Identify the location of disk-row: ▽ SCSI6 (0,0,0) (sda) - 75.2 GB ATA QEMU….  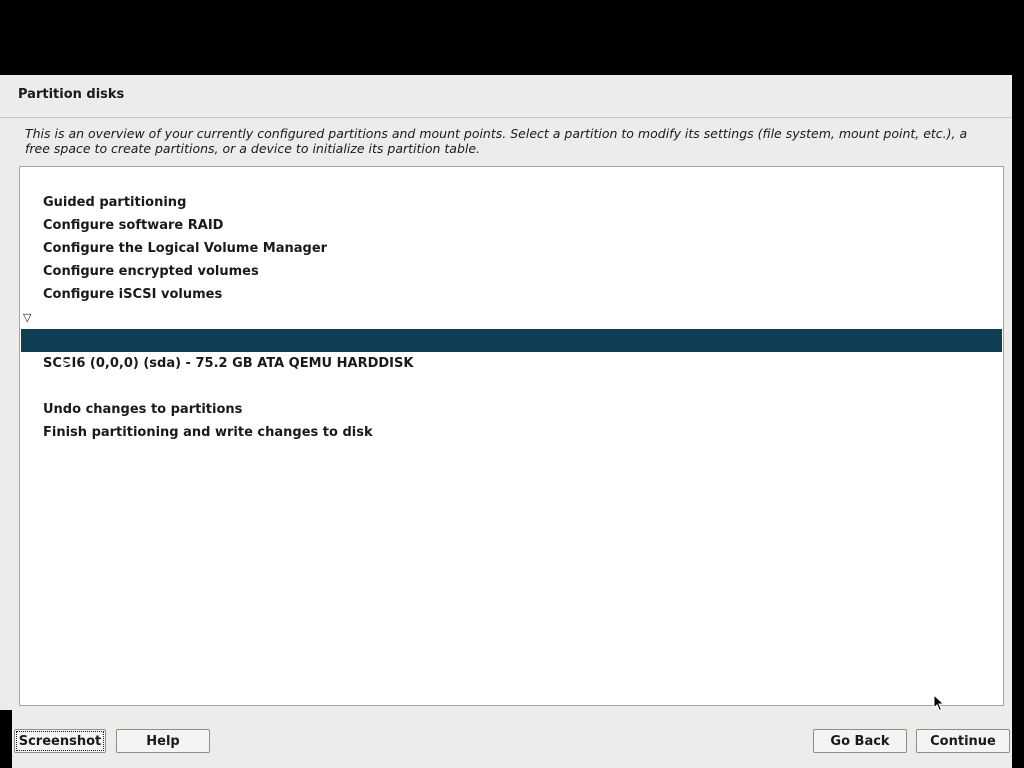
(511, 338).